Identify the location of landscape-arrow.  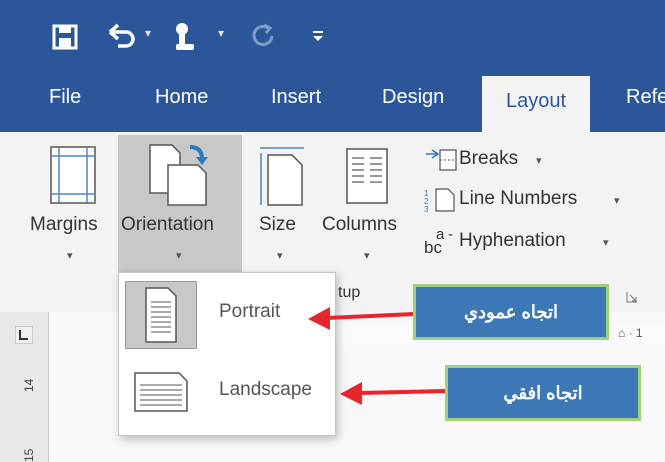
(393, 393).